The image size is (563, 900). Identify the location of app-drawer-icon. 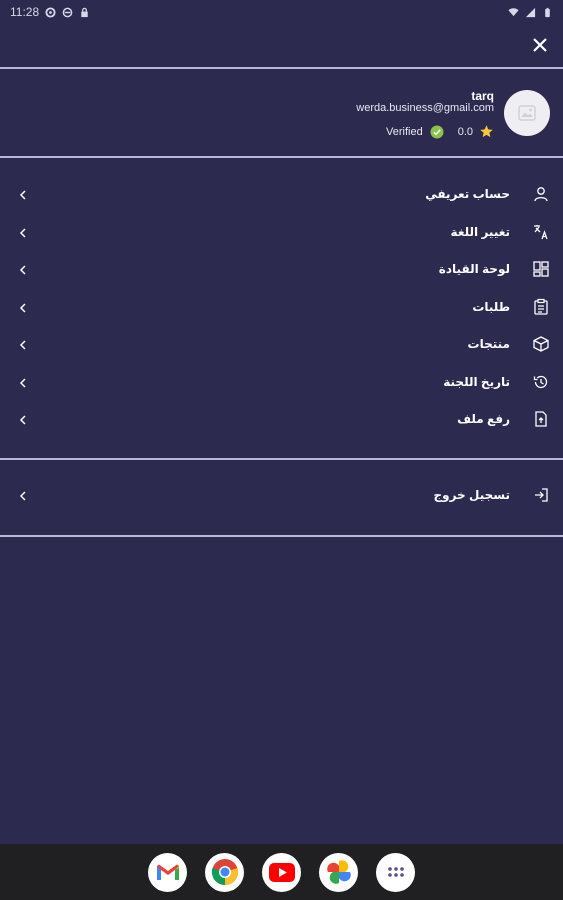
(395, 872).